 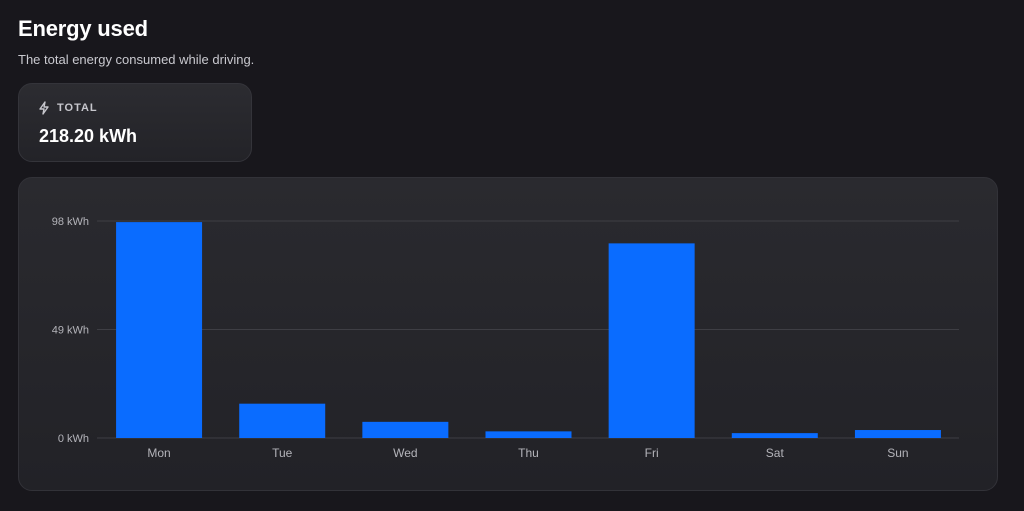 What do you see at coordinates (83, 28) in the screenshot?
I see `page-title: Energy used` at bounding box center [83, 28].